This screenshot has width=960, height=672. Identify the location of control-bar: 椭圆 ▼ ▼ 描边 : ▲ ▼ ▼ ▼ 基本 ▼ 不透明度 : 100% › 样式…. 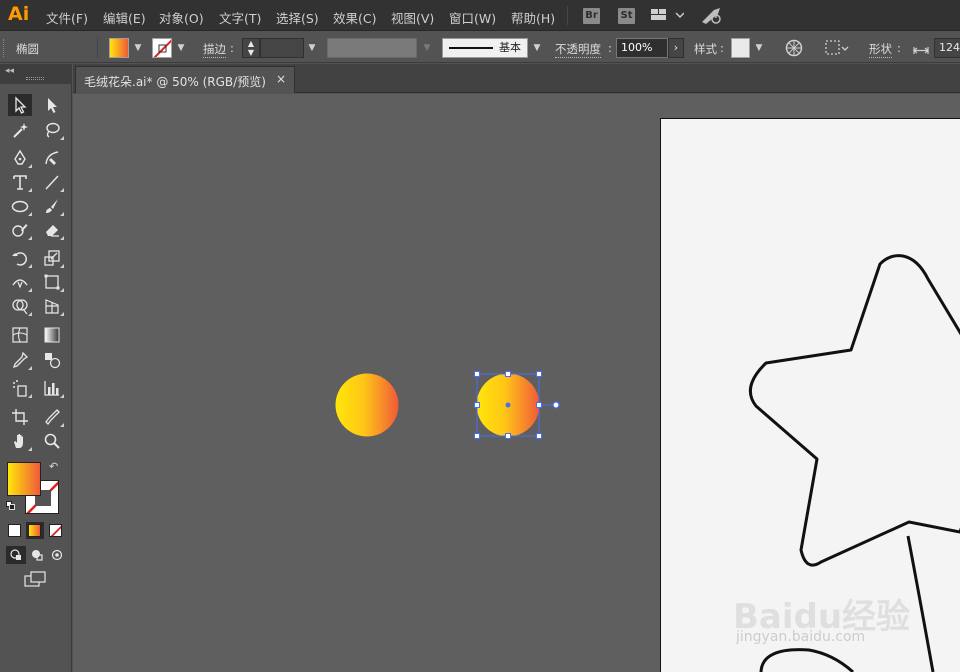
(480, 47).